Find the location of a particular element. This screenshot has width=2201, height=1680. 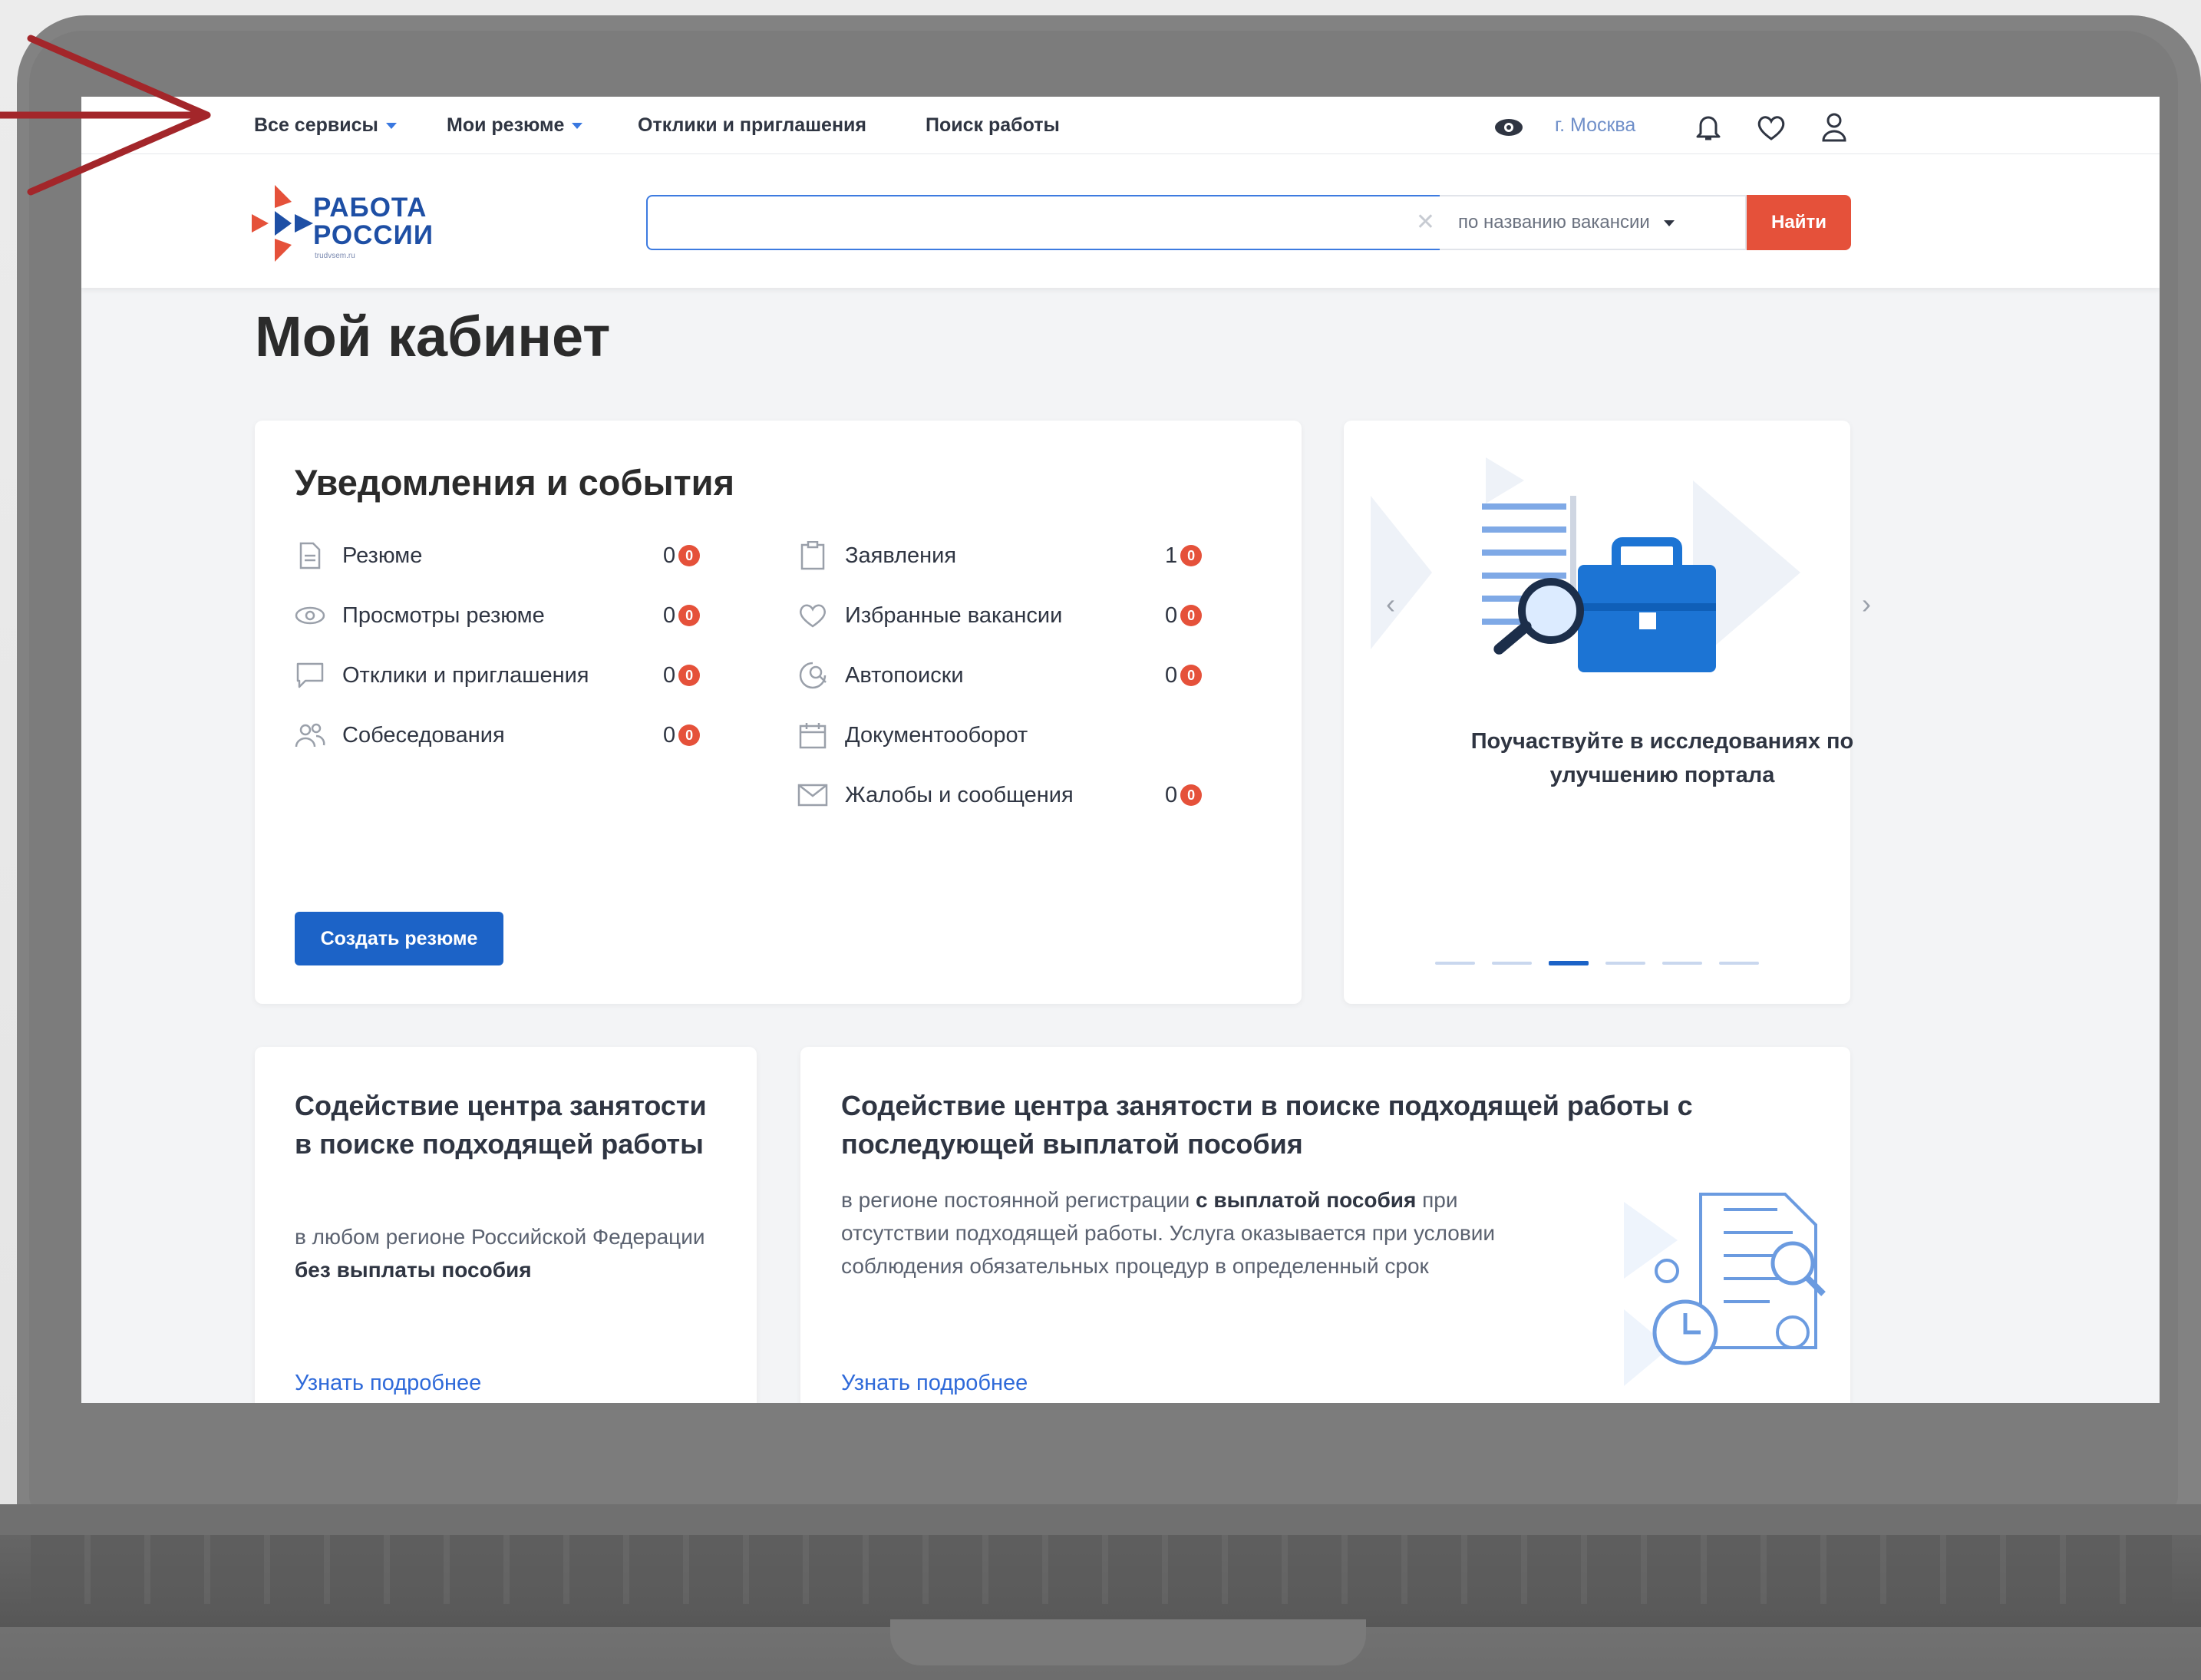

laptop-trackpad-notch is located at coordinates (1128, 1642).